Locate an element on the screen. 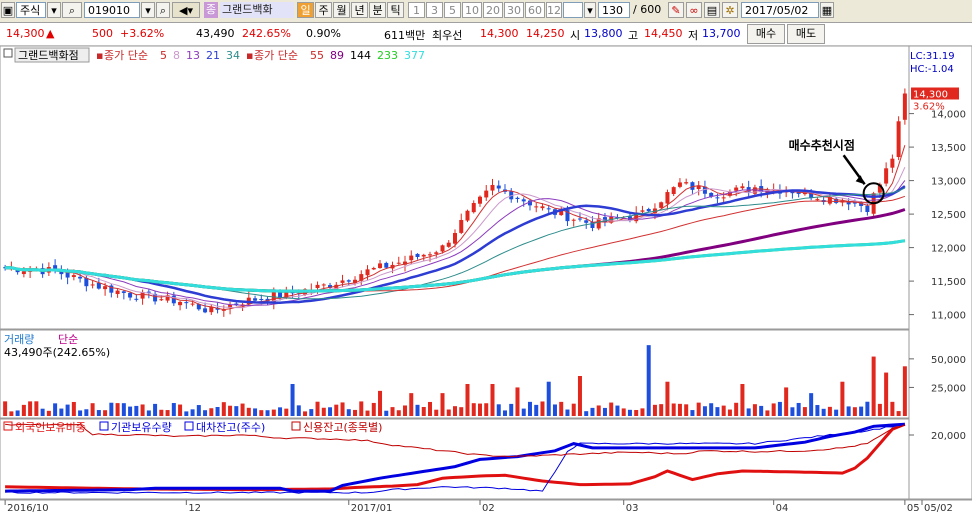  volume-readout: 43,490주(242.65%) is located at coordinates (57, 352).